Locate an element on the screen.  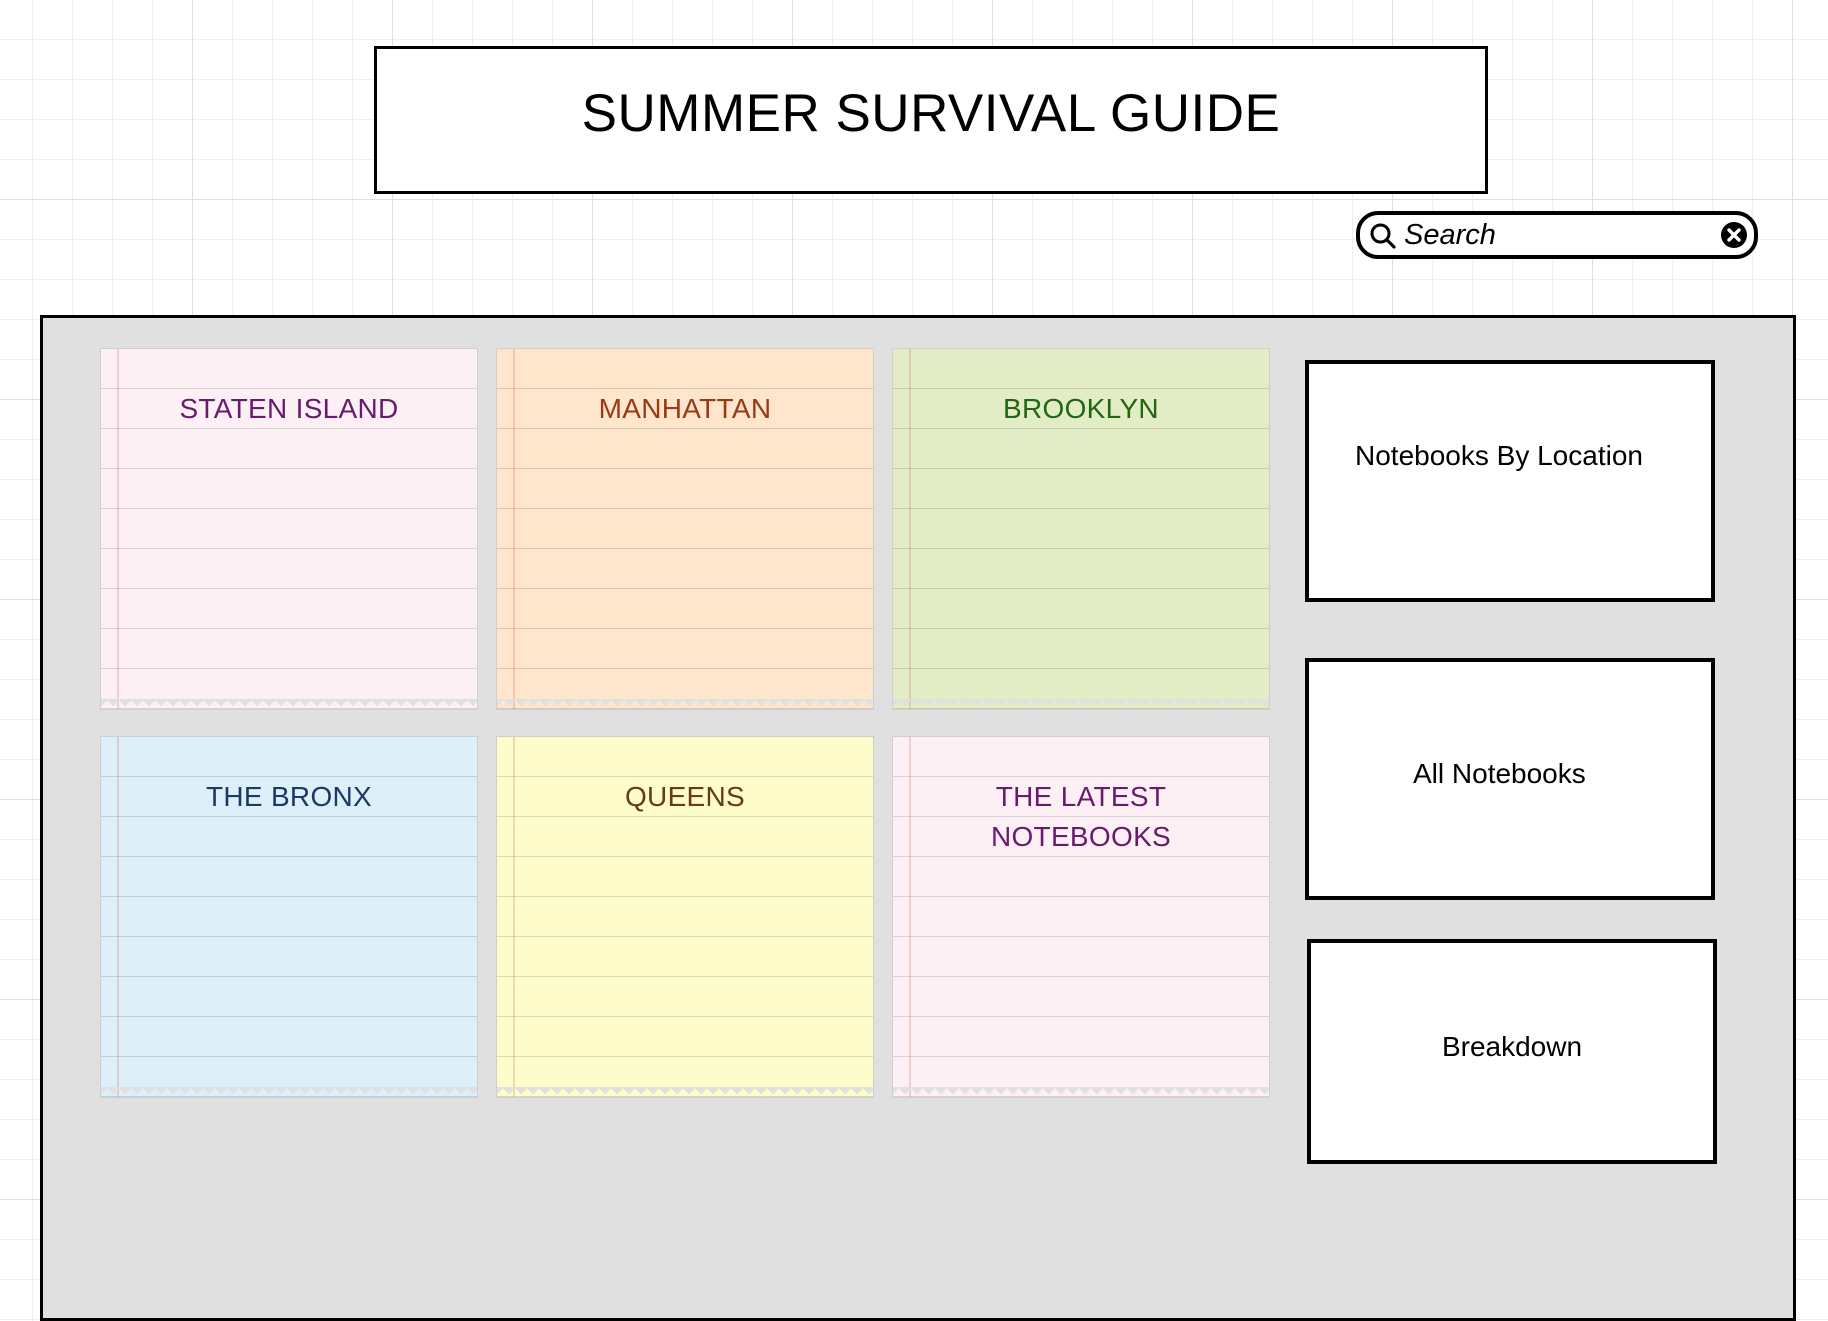
nav-label: All Notebooks is located at coordinates (1499, 773).